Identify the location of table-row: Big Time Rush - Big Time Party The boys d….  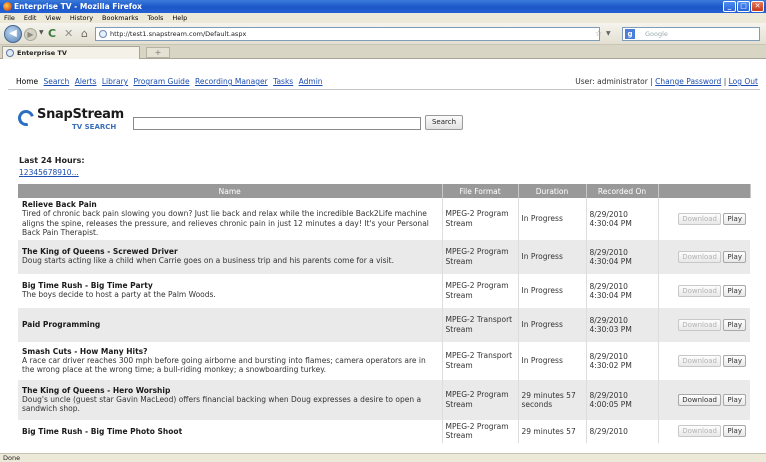
(384, 290).